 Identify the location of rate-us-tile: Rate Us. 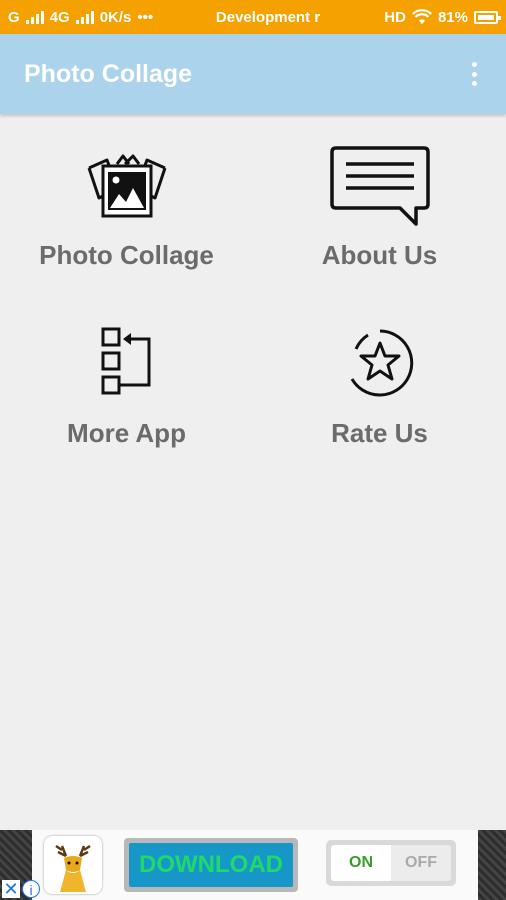
(379, 403).